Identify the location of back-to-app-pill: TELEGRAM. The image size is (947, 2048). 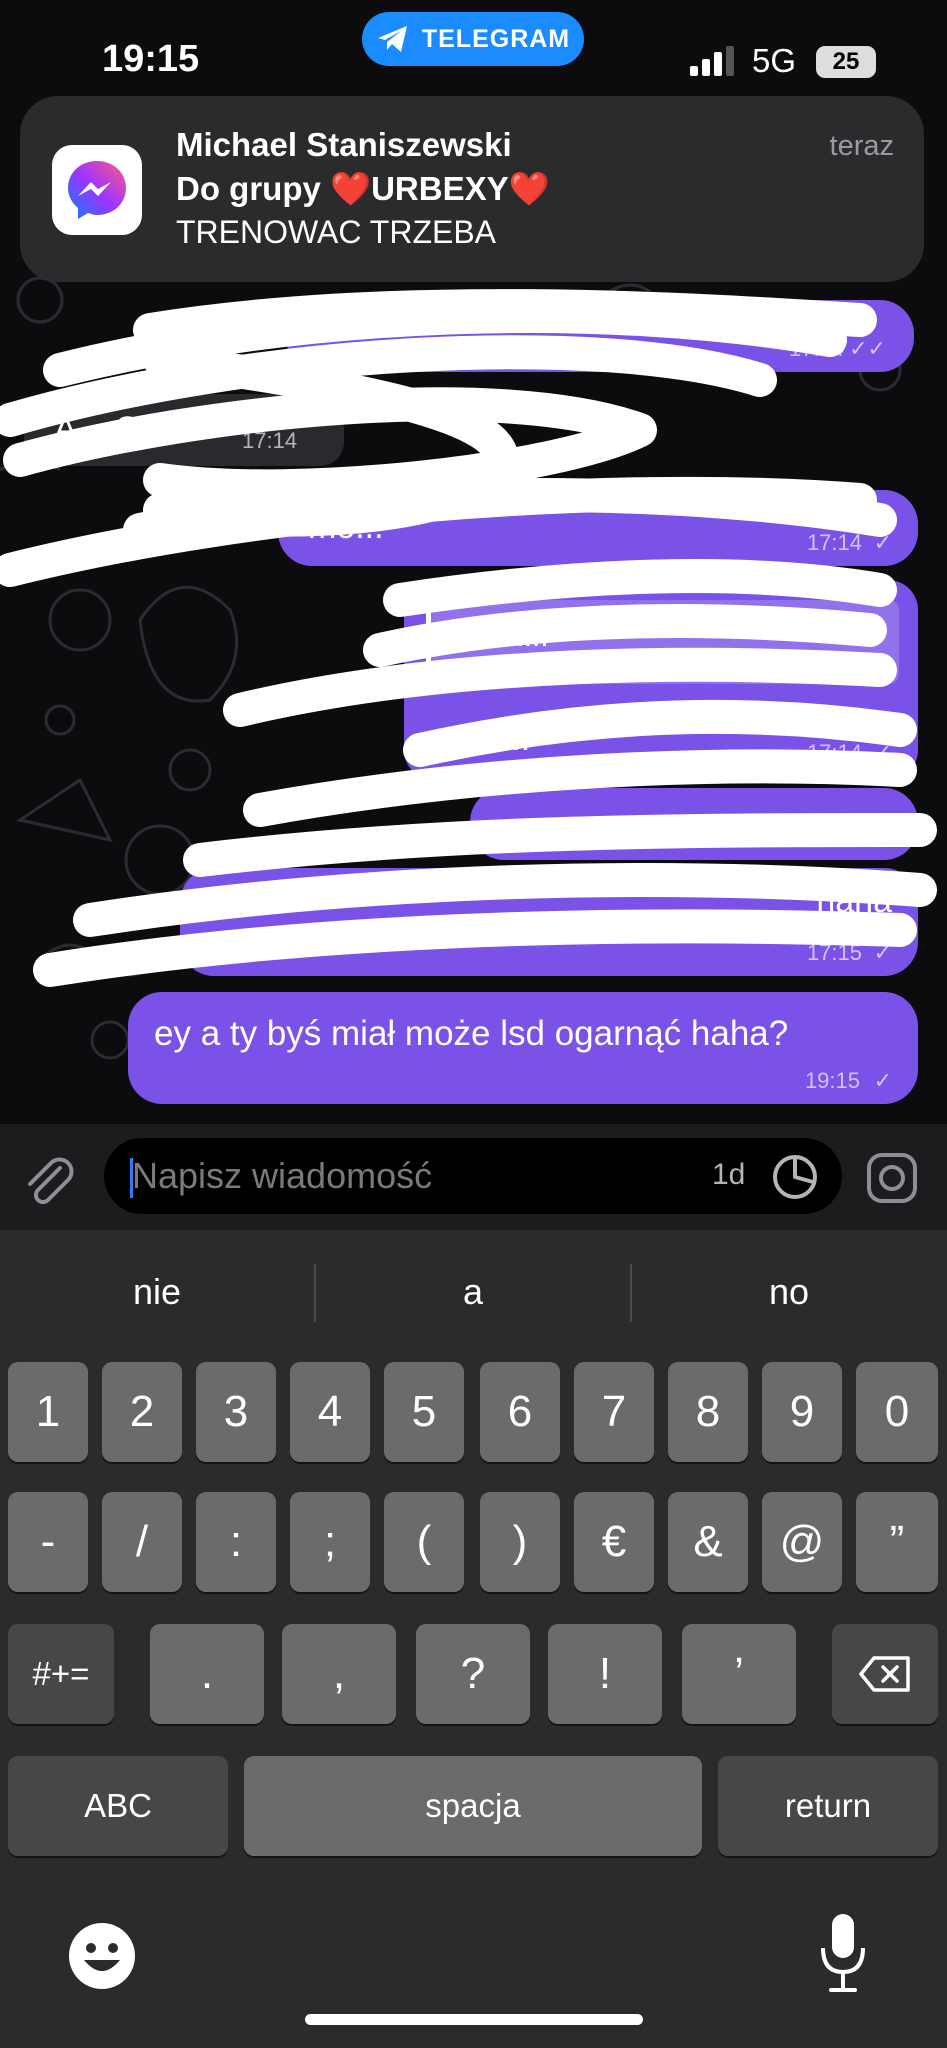
(473, 39).